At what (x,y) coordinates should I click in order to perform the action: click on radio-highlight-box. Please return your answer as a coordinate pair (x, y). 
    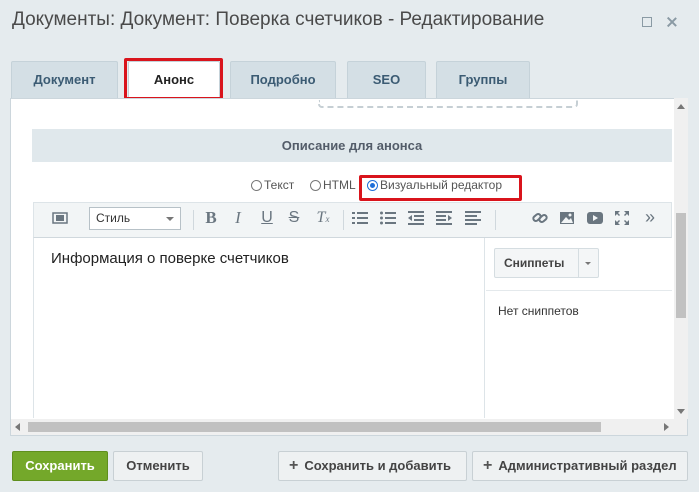
    Looking at the image, I should click on (440, 188).